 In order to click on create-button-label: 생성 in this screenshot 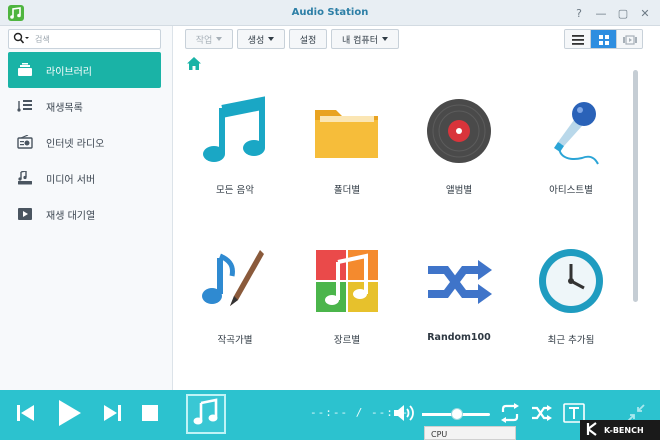, I will do `click(256, 40)`.